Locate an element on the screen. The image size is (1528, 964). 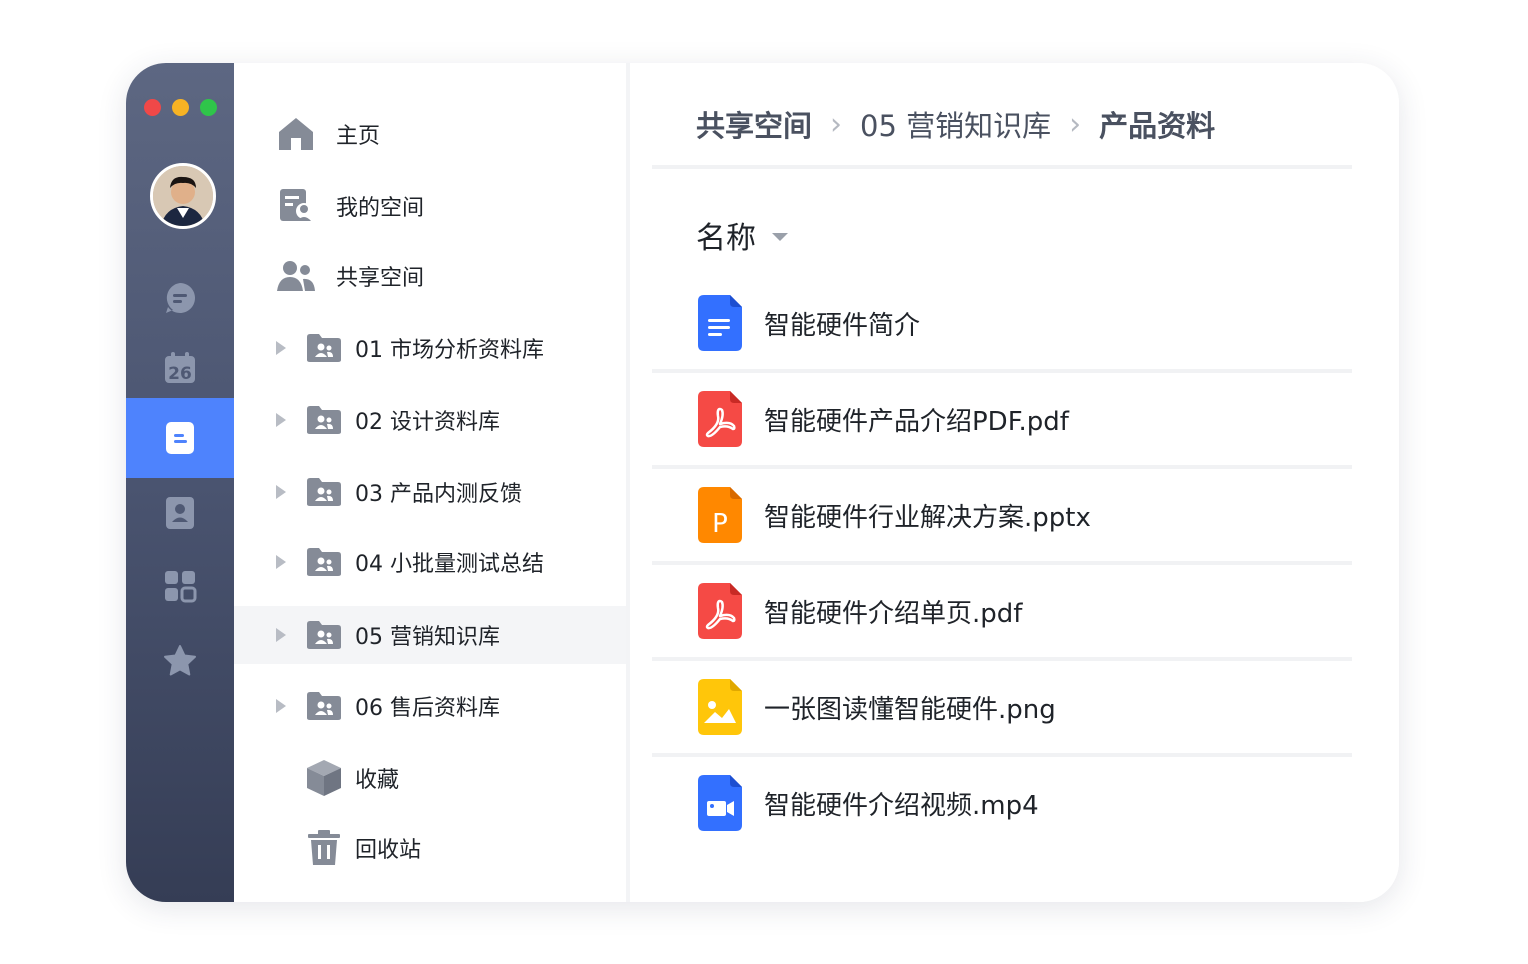
ppt-file-icon: P is located at coordinates (720, 515).